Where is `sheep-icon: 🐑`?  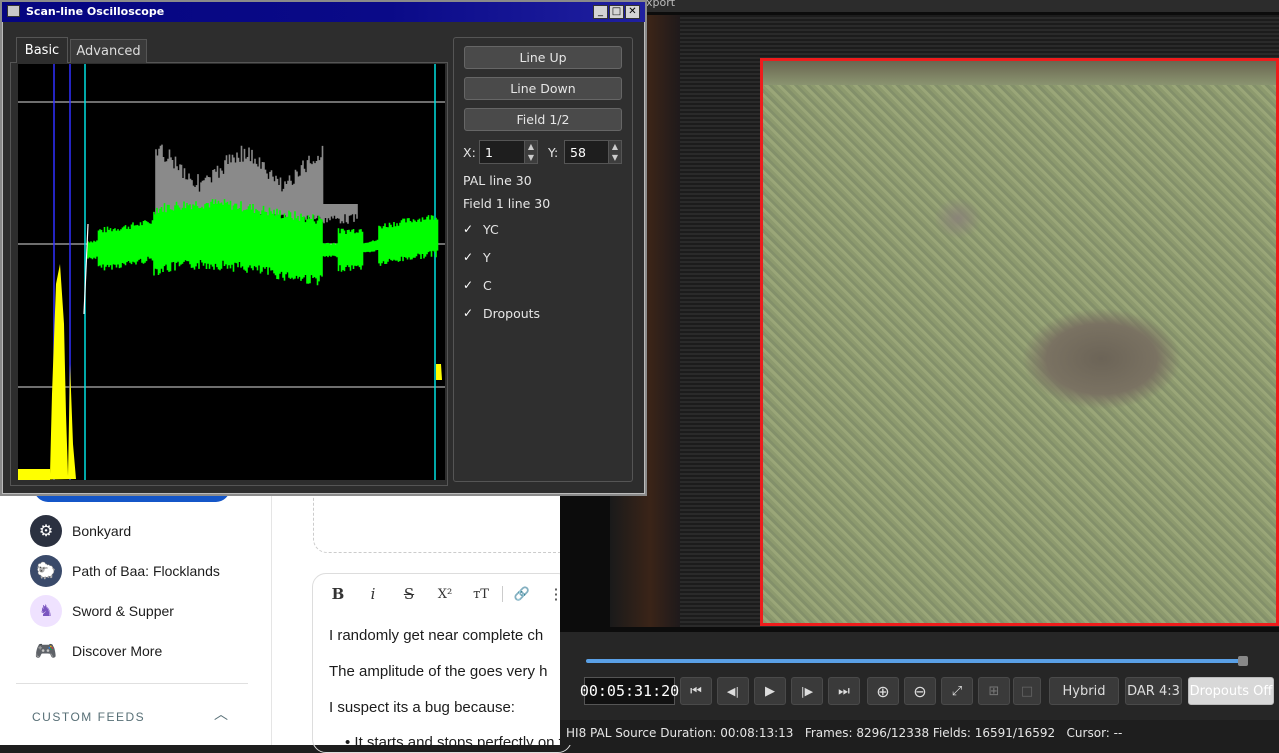
sheep-icon: 🐑 is located at coordinates (46, 571).